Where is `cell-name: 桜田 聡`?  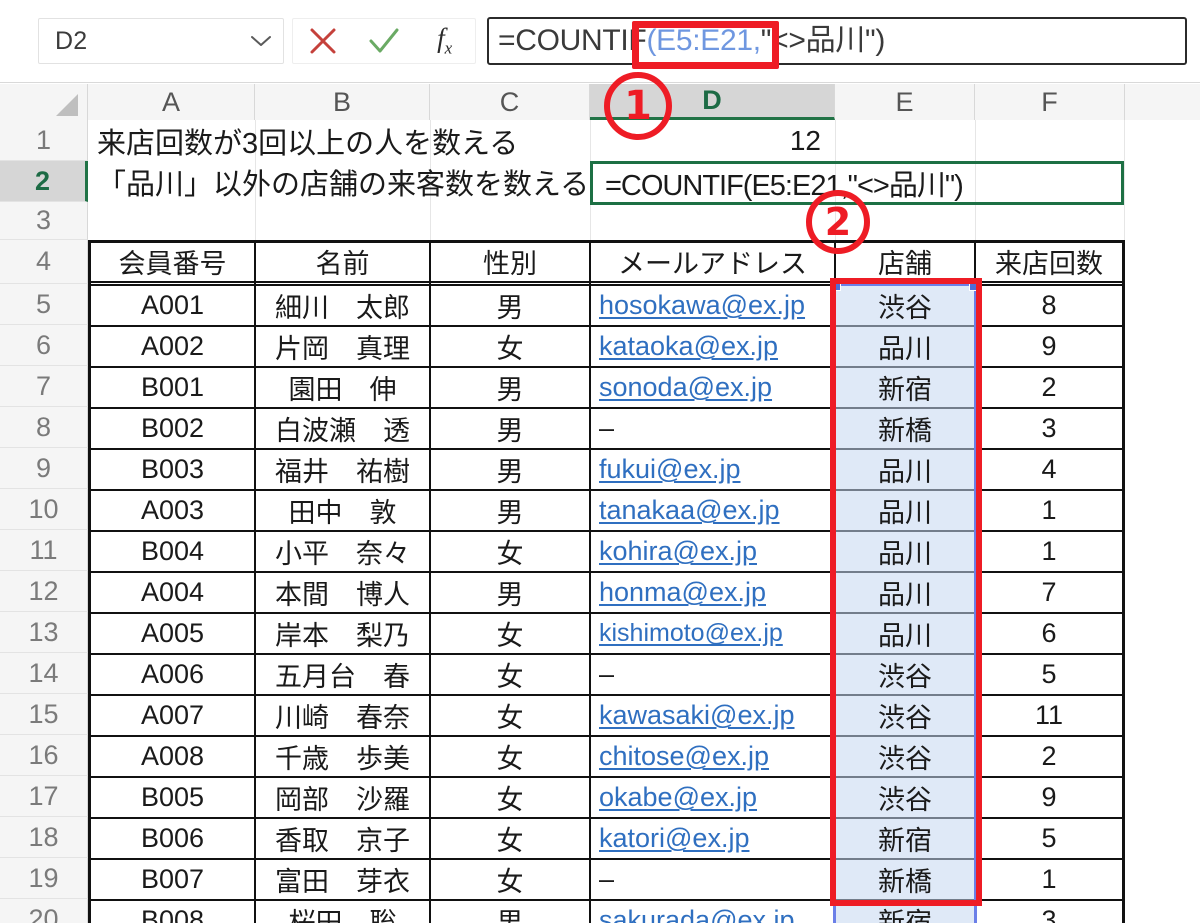 cell-name: 桜田 聡 is located at coordinates (342, 912).